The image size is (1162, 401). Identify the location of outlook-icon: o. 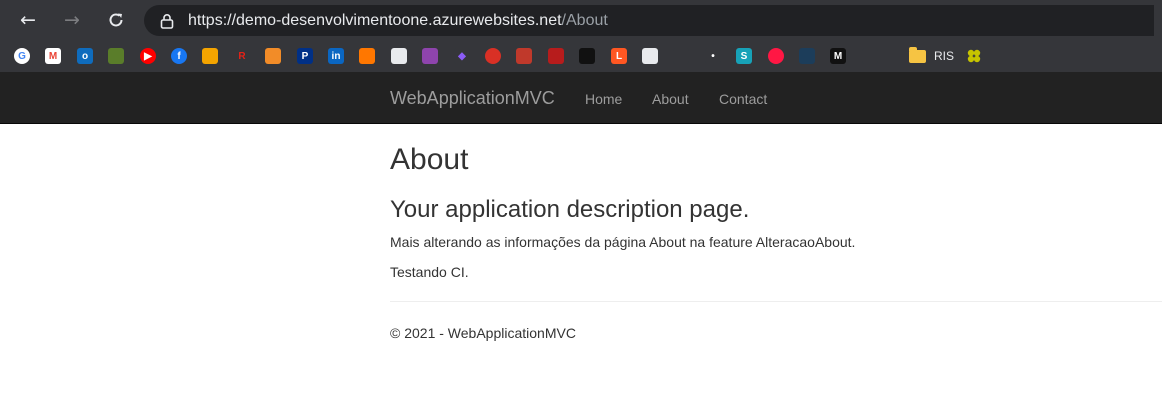
(85, 56).